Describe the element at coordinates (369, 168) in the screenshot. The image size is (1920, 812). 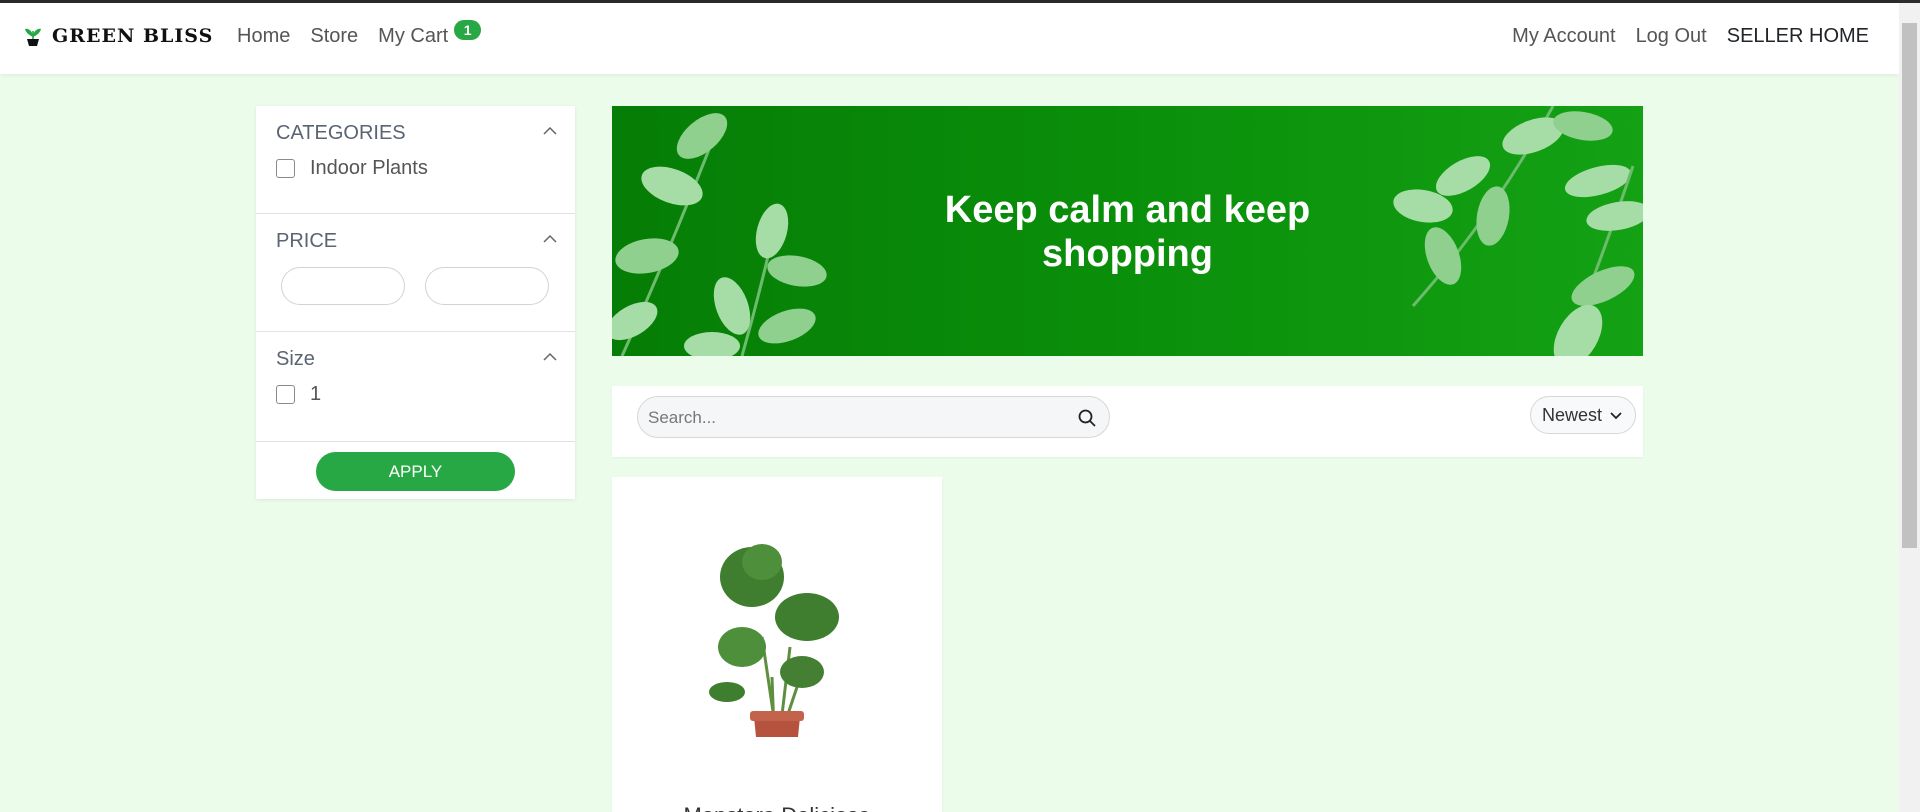
I see `indoor-plants-label: Indoor Plants` at that location.